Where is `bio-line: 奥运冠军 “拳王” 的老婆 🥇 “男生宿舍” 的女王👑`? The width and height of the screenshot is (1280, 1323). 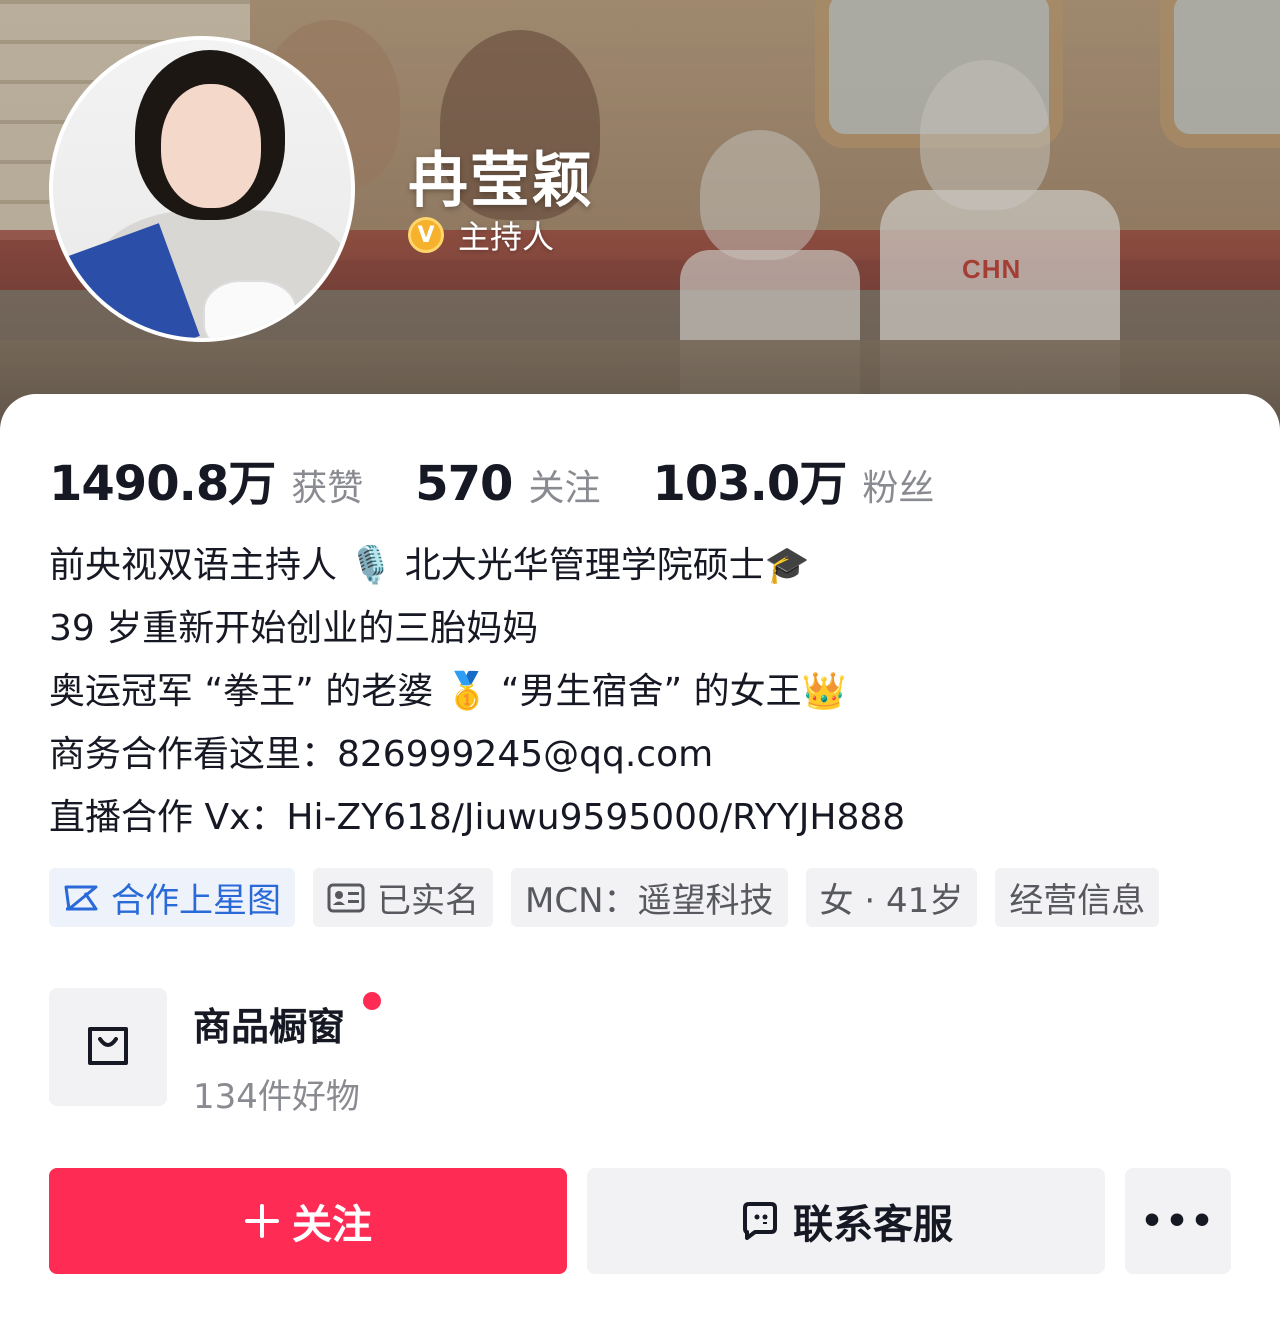 bio-line: 奥运冠军 “拳王” 的老婆 🥇 “男生宿舍” 的女王👑 is located at coordinates (448, 691).